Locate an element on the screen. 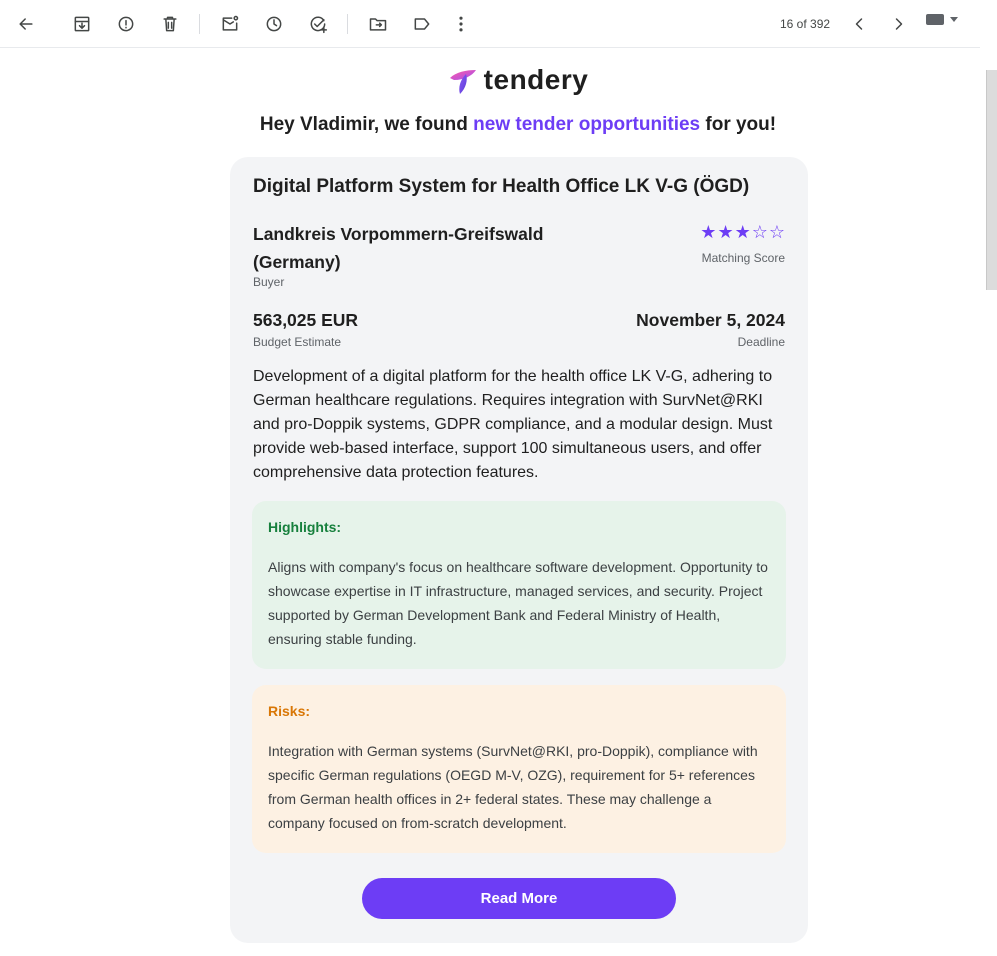 Image resolution: width=997 pixels, height=956 pixels. read-more-button: Read More is located at coordinates (519, 898).